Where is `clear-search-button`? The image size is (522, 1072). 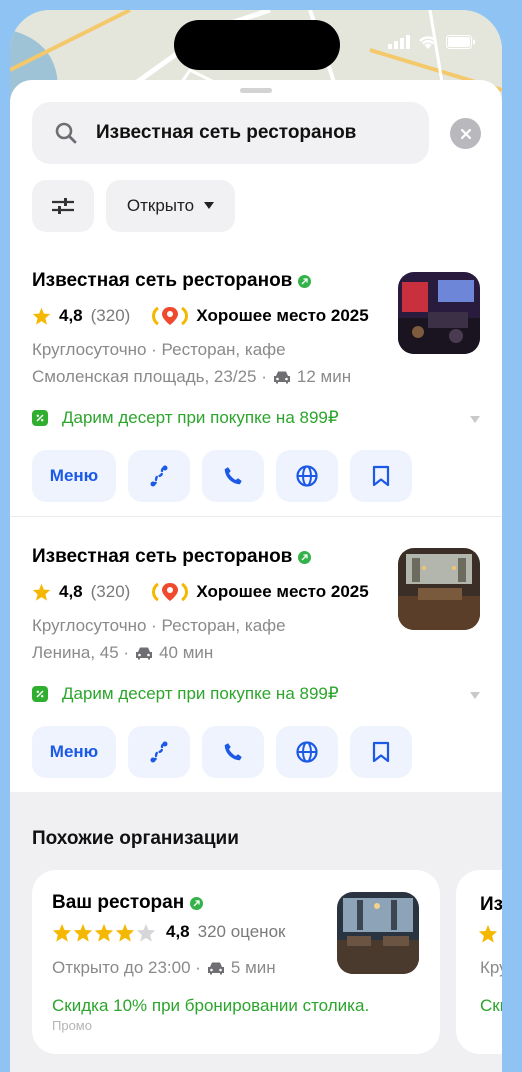 clear-search-button is located at coordinates (465, 133).